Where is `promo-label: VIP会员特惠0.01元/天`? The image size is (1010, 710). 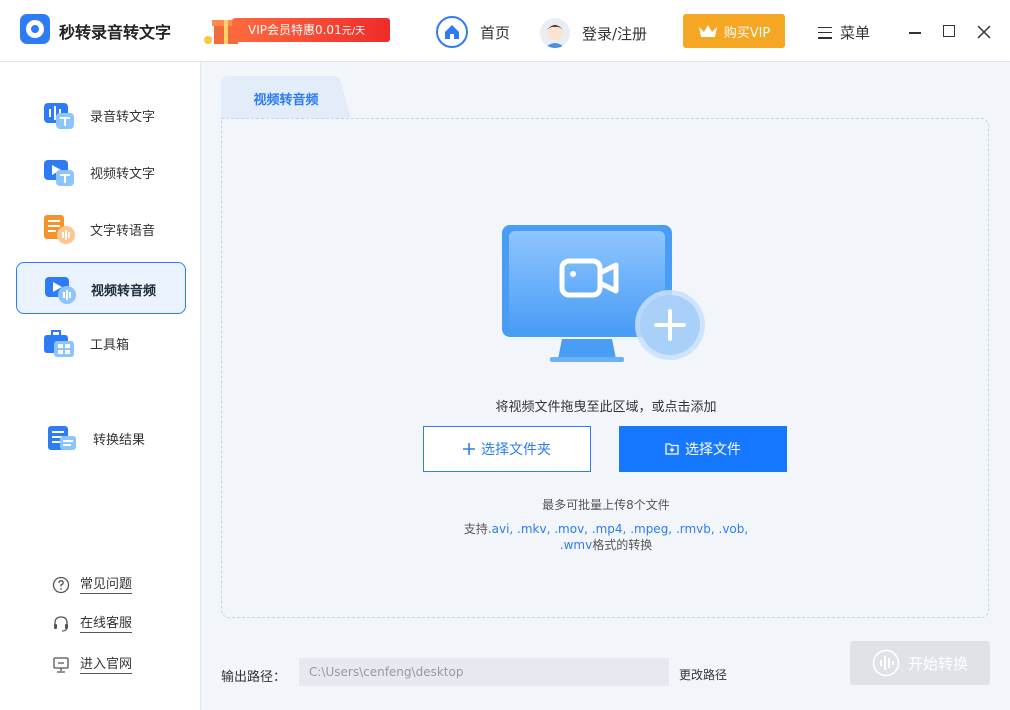 promo-label: VIP会员特惠0.01元/天 is located at coordinates (311, 30).